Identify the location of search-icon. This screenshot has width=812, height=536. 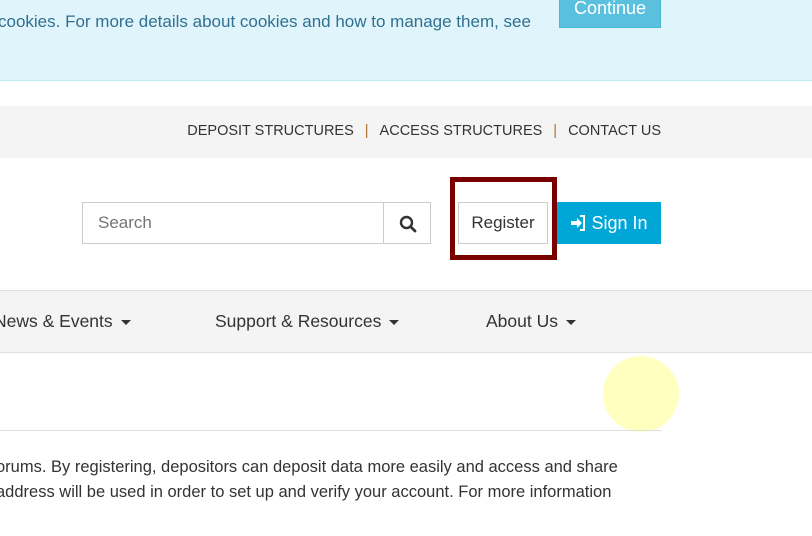
(408, 224).